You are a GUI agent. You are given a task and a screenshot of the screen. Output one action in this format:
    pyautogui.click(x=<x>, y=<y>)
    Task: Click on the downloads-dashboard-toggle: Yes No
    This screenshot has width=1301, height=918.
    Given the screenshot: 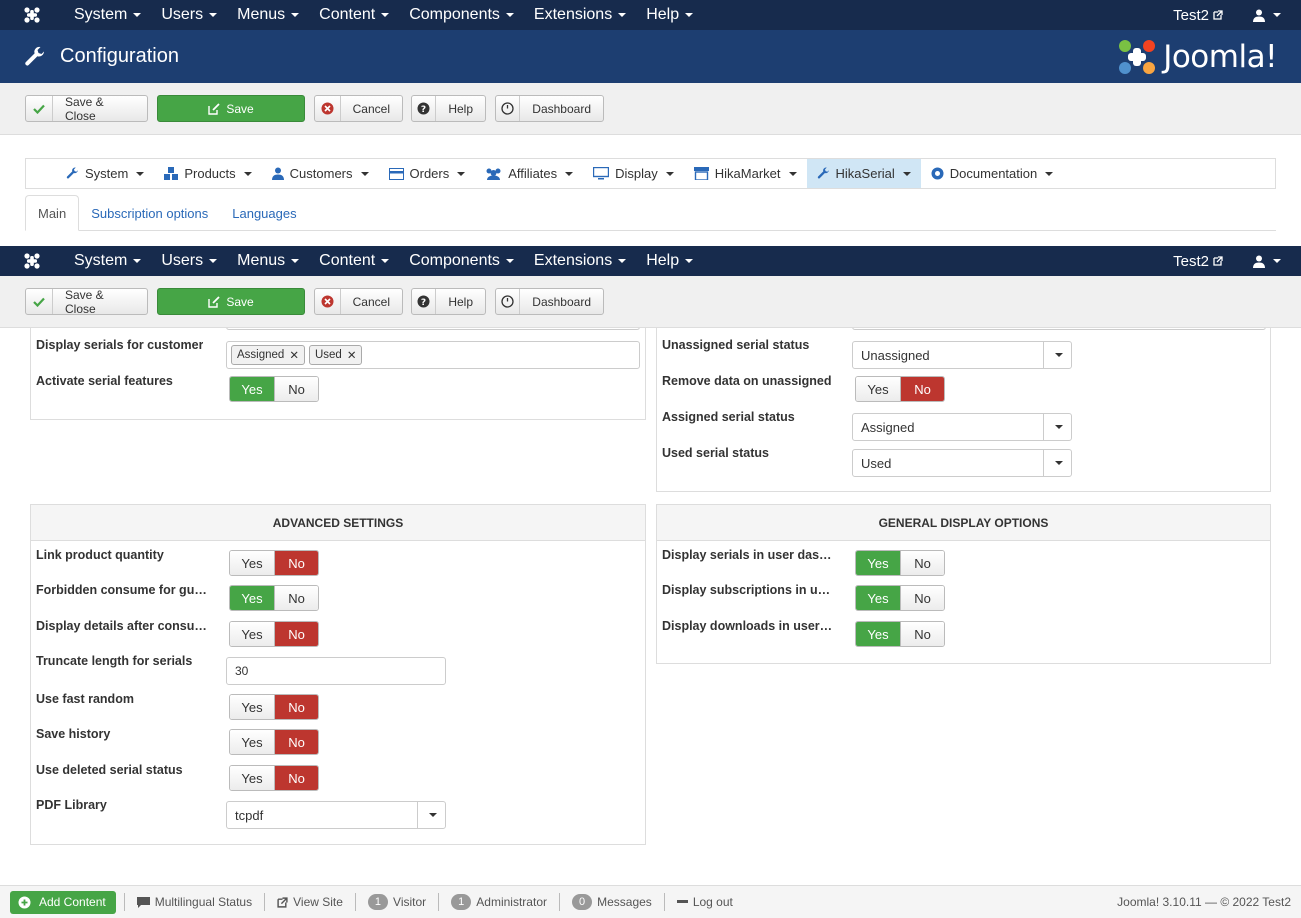 What is the action you would take?
    pyautogui.click(x=900, y=634)
    